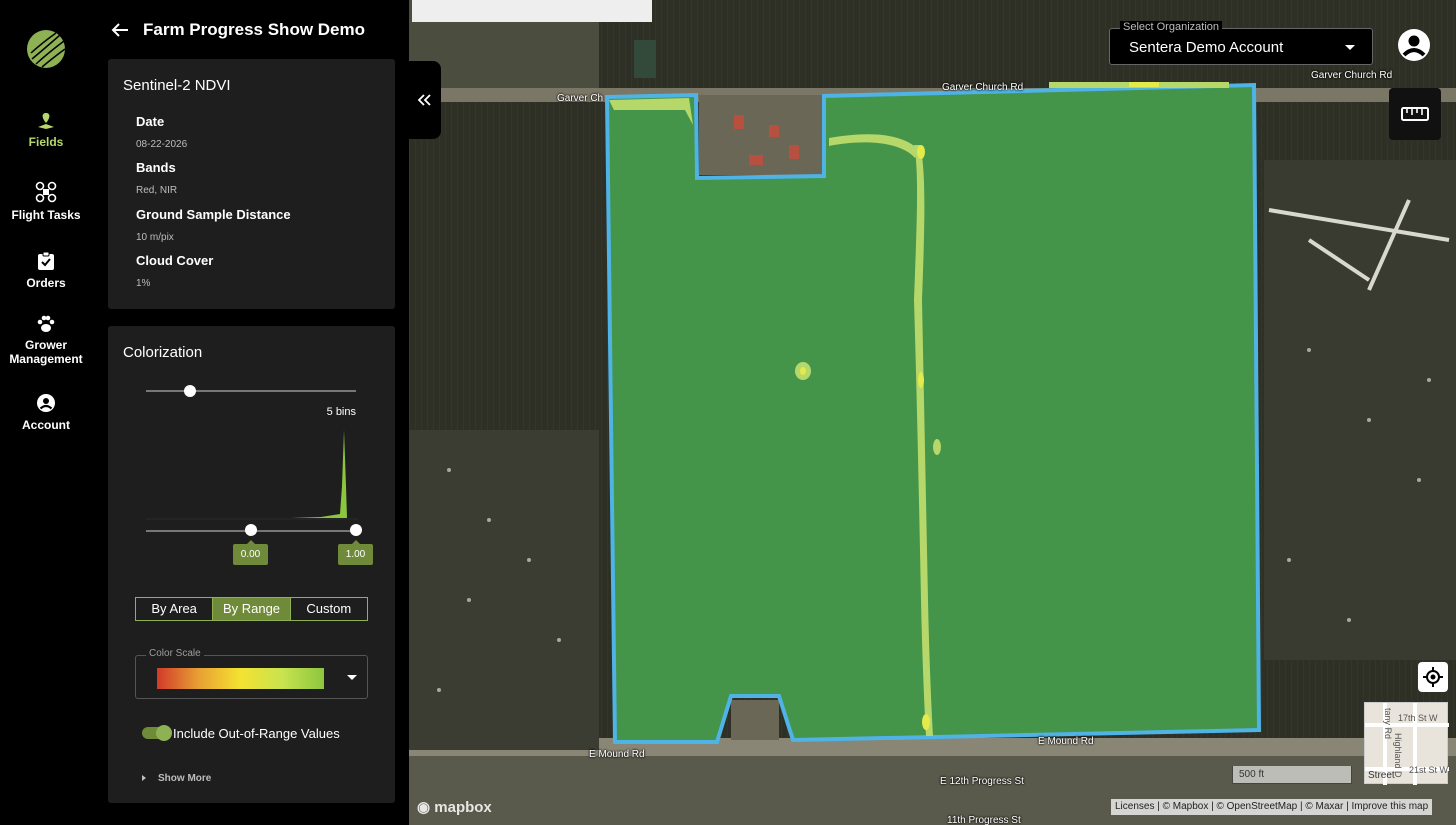  Describe the element at coordinates (156, 167) in the screenshot. I see `bands-label: Bands` at that location.